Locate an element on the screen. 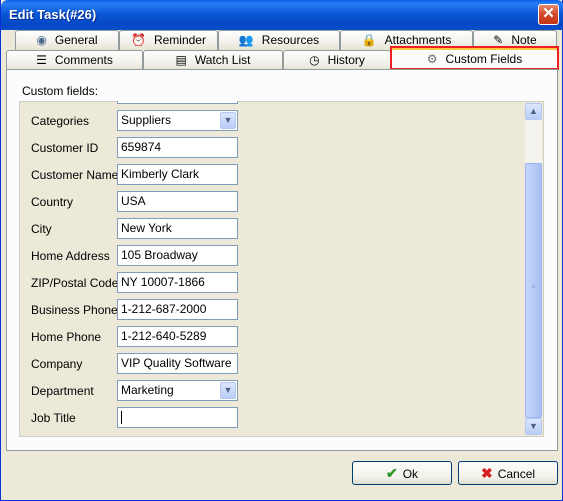 The image size is (563, 501). field-label: Department is located at coordinates (62, 391).